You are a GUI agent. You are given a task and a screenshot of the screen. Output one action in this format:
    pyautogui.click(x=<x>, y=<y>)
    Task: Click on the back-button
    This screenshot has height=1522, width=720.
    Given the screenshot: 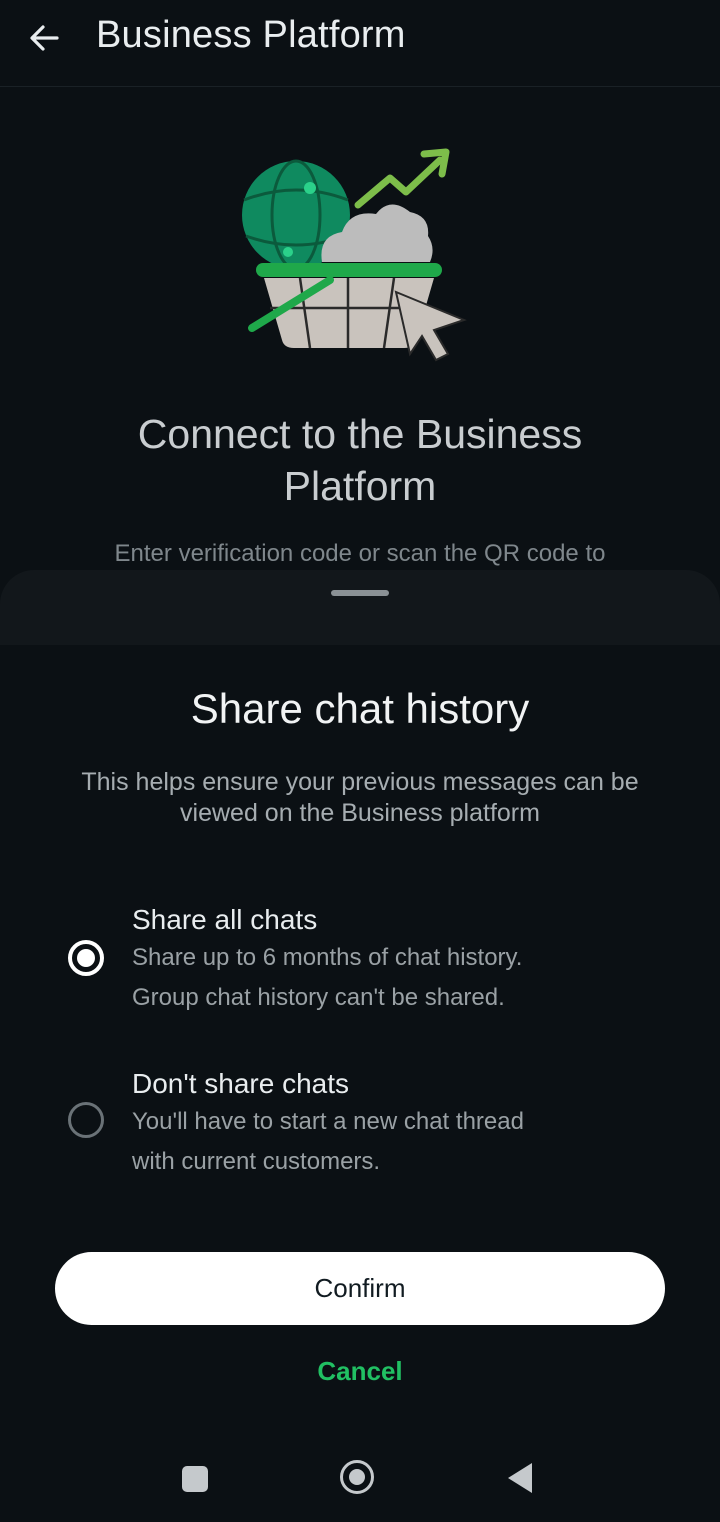 What is the action you would take?
    pyautogui.click(x=44, y=38)
    